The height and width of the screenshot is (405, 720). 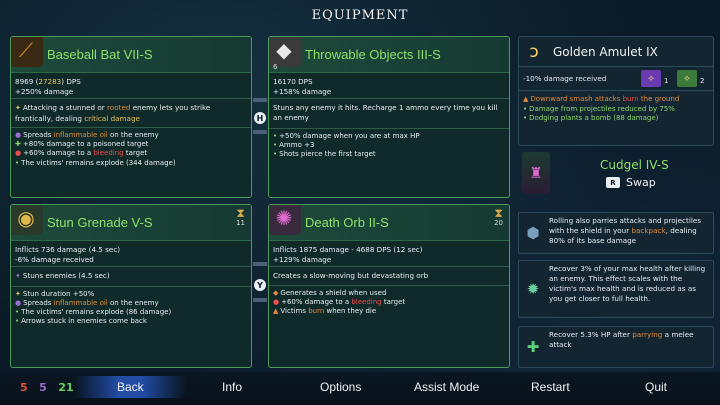 I want to click on card-header: ✺ Death Orb II-S ⧗ 20, so click(x=389, y=223).